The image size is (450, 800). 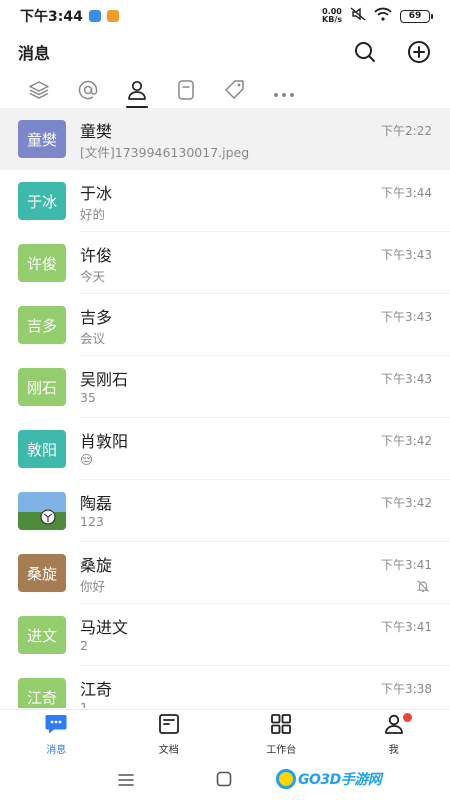 What do you see at coordinates (406, 193) in the screenshot?
I see `message-time: 下午3:44` at bounding box center [406, 193].